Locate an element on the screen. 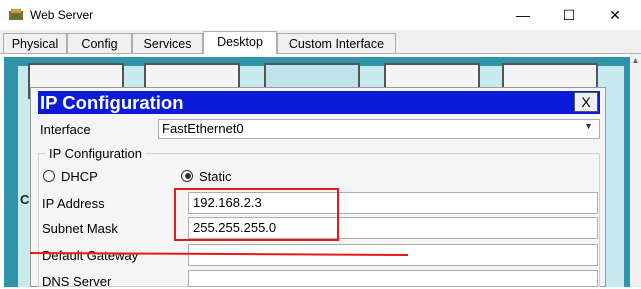  dhcp-radio is located at coordinates (49, 176).